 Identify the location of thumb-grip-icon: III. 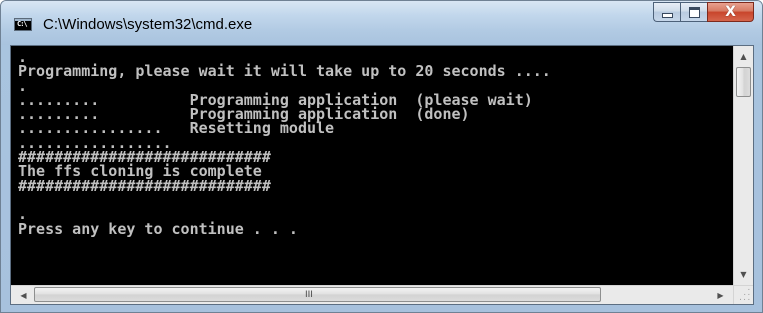
(309, 295).